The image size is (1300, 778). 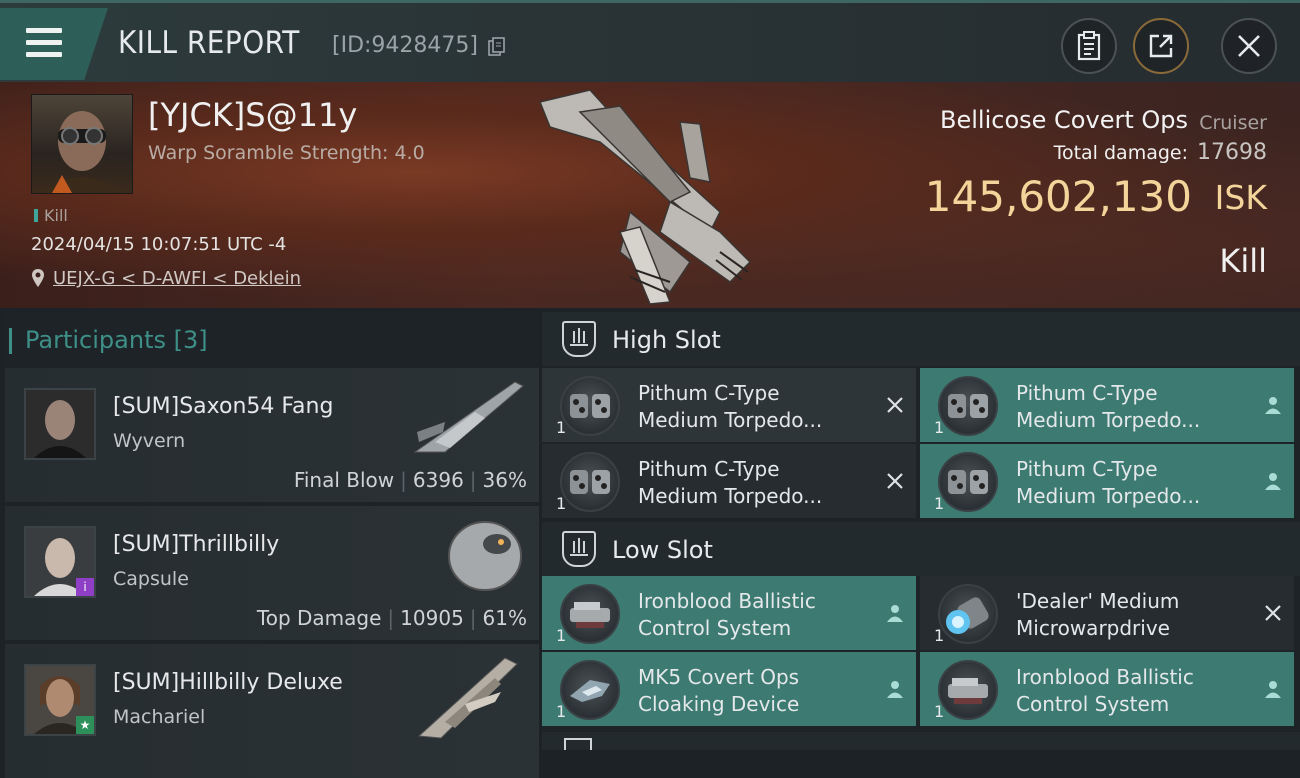 I want to click on participant-name: [SUM]Saxon54 Fang, so click(x=223, y=406).